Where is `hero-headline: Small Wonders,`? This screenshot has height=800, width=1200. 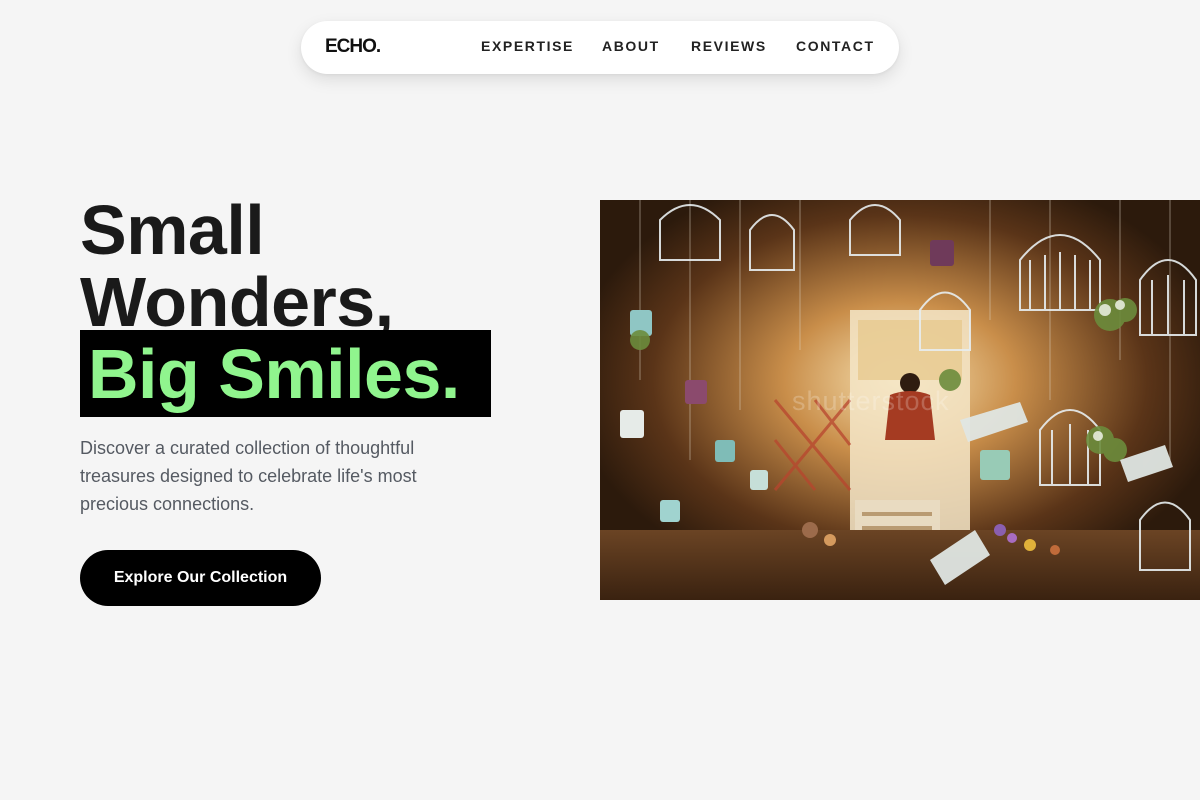
hero-headline: Small Wonders, is located at coordinates (237, 266).